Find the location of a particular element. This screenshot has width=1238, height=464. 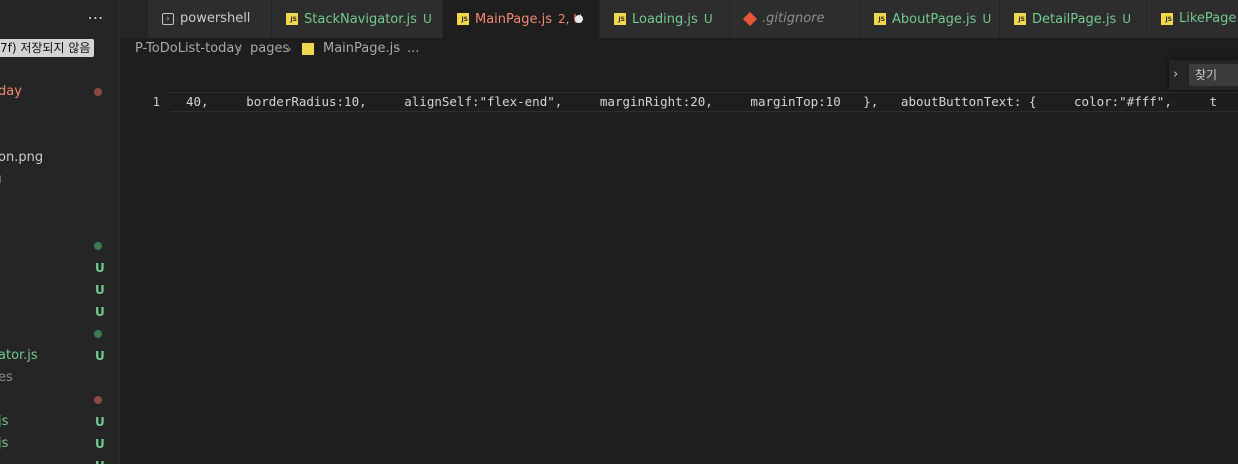

tree-row-label: on.png is located at coordinates (22, 157).